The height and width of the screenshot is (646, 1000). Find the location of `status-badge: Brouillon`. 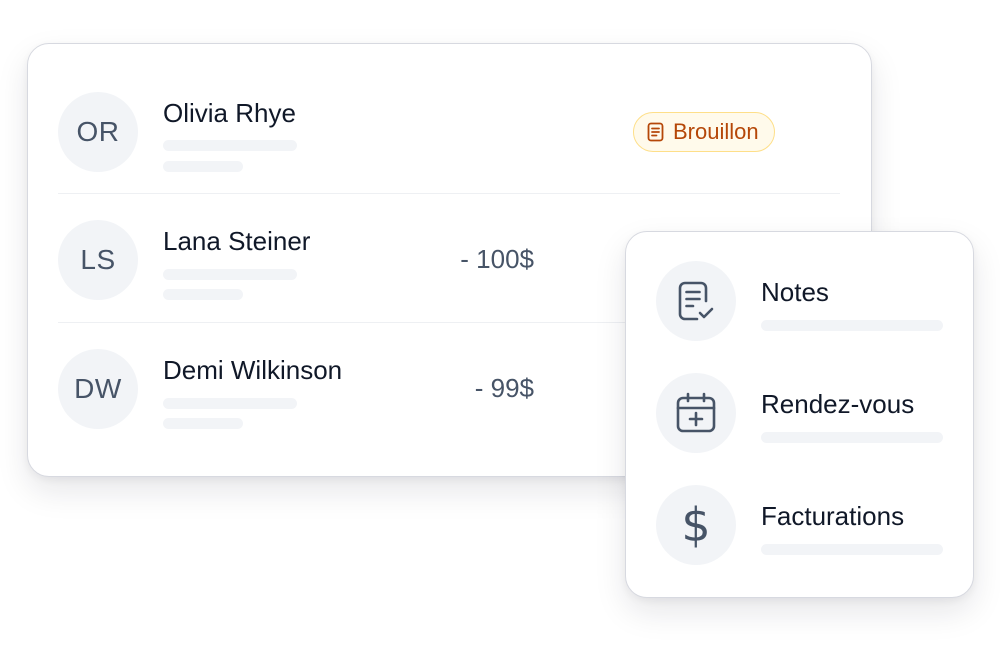

status-badge: Brouillon is located at coordinates (704, 132).